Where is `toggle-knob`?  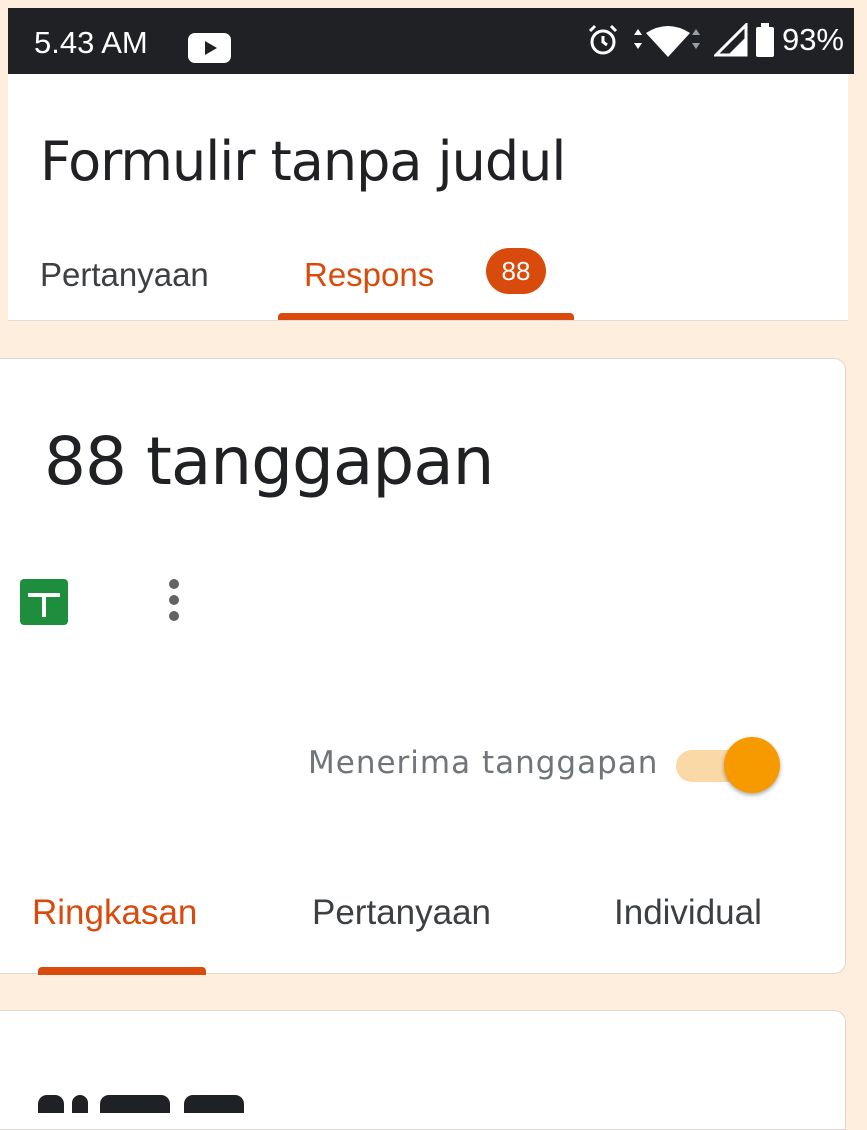 toggle-knob is located at coordinates (752, 765).